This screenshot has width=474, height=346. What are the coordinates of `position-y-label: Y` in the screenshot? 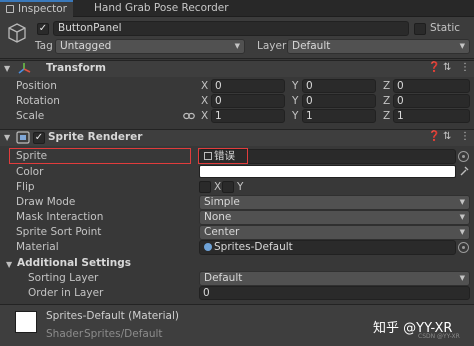 It's located at (295, 86).